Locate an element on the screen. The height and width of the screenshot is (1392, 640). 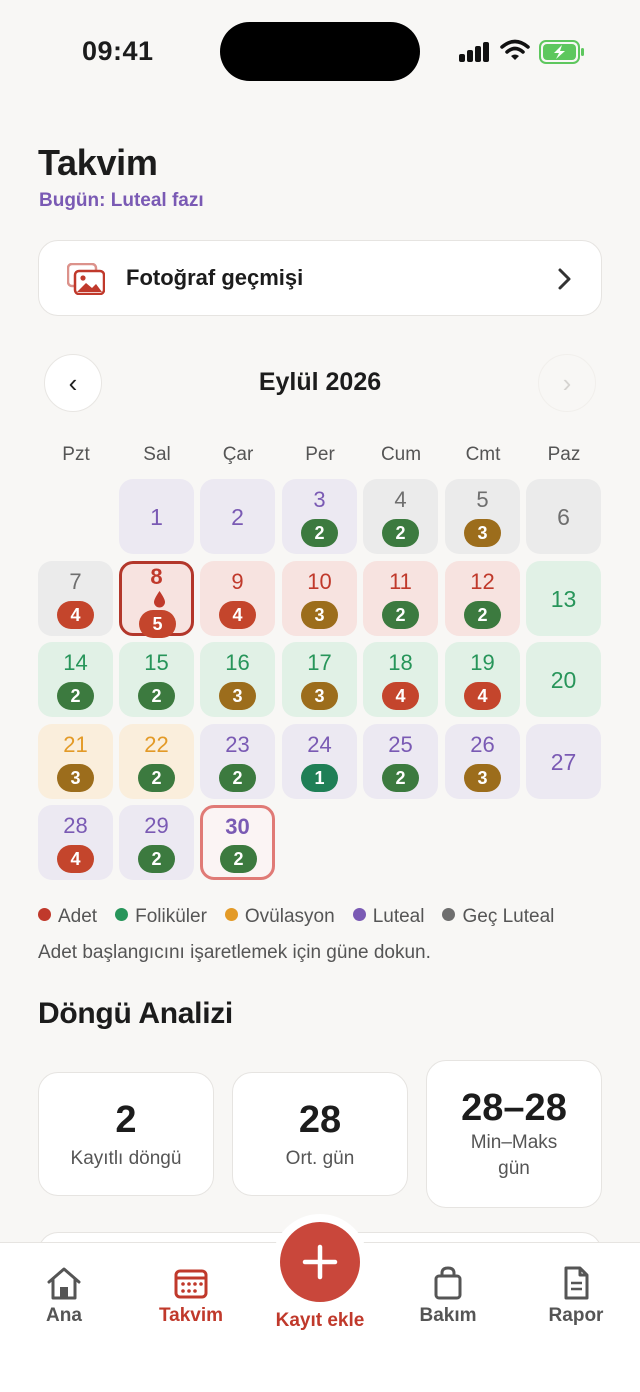
tab-takvim: Takvim is located at coordinates (191, 1296).